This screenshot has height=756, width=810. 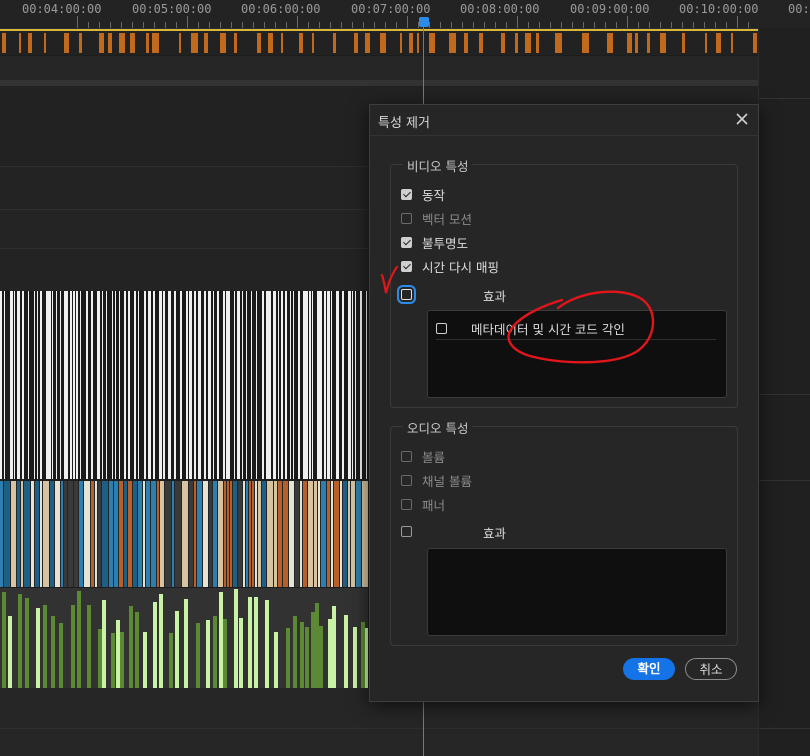 I want to click on option-opacity: 불투명도, so click(x=434, y=242).